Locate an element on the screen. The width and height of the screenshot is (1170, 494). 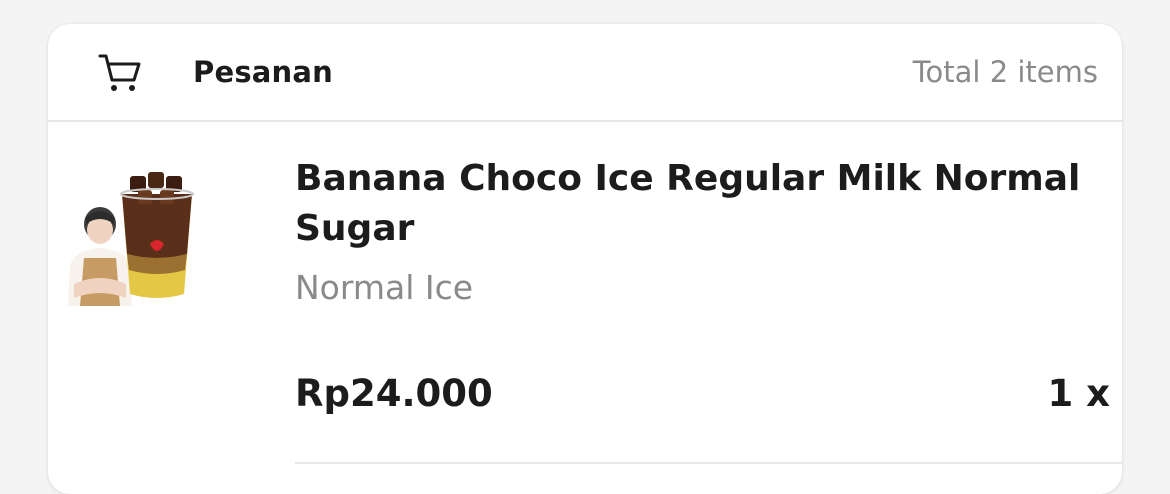
order-total-items: Total 2 items is located at coordinates (1005, 72).